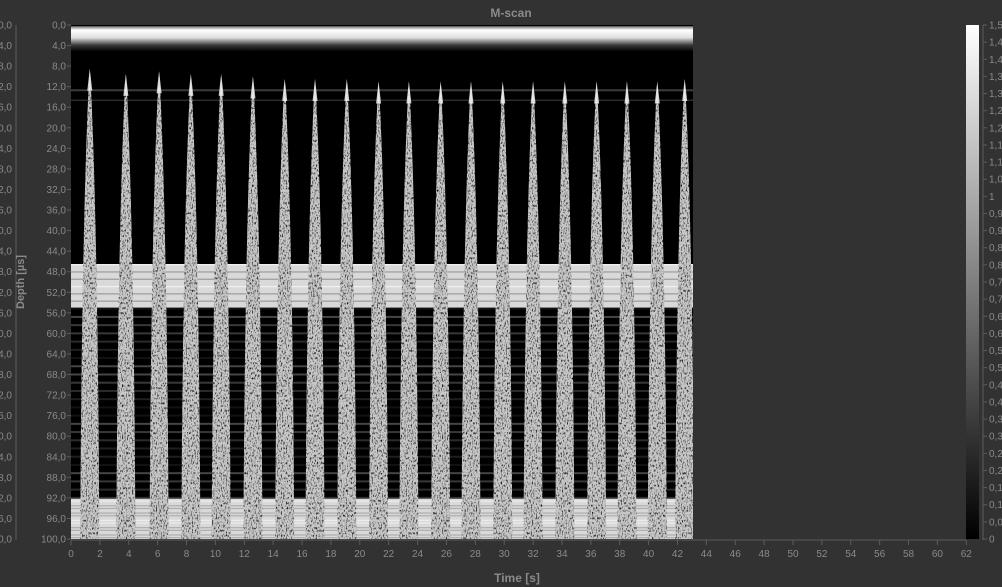  What do you see at coordinates (510, 13) in the screenshot?
I see `chart-title: M-scan` at bounding box center [510, 13].